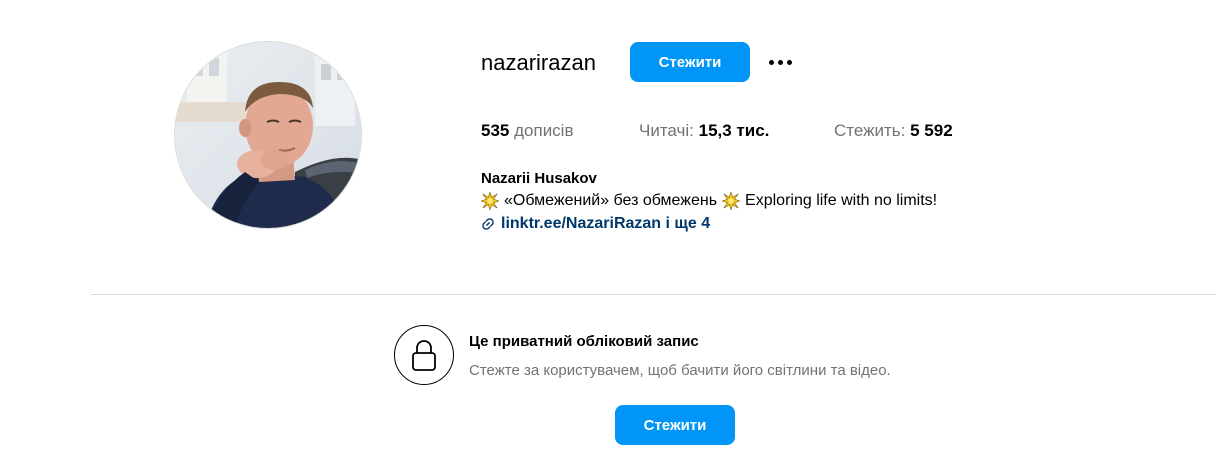 The height and width of the screenshot is (467, 1216). Describe the element at coordinates (675, 425) in the screenshot. I see `follow-button-private: Стежити` at that location.